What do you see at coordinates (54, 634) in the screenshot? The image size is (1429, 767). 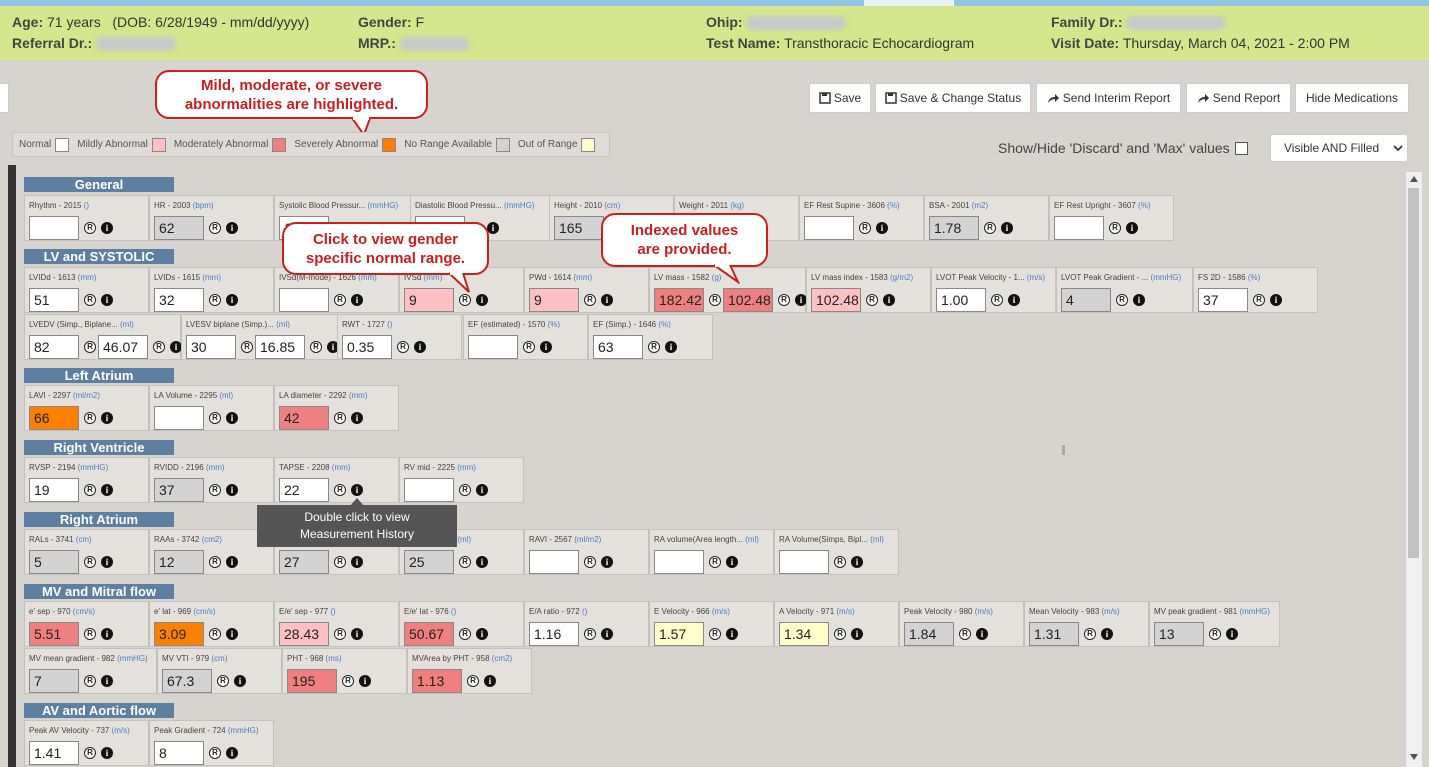 I see `measurement-input-esep: 5.51` at bounding box center [54, 634].